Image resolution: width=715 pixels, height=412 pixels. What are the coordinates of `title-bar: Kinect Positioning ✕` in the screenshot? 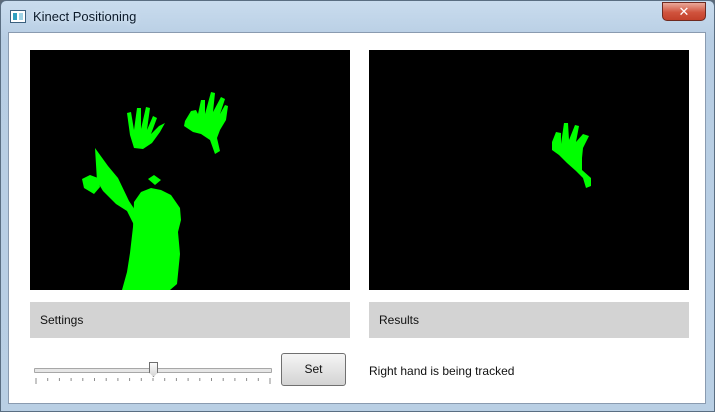 It's located at (357, 17).